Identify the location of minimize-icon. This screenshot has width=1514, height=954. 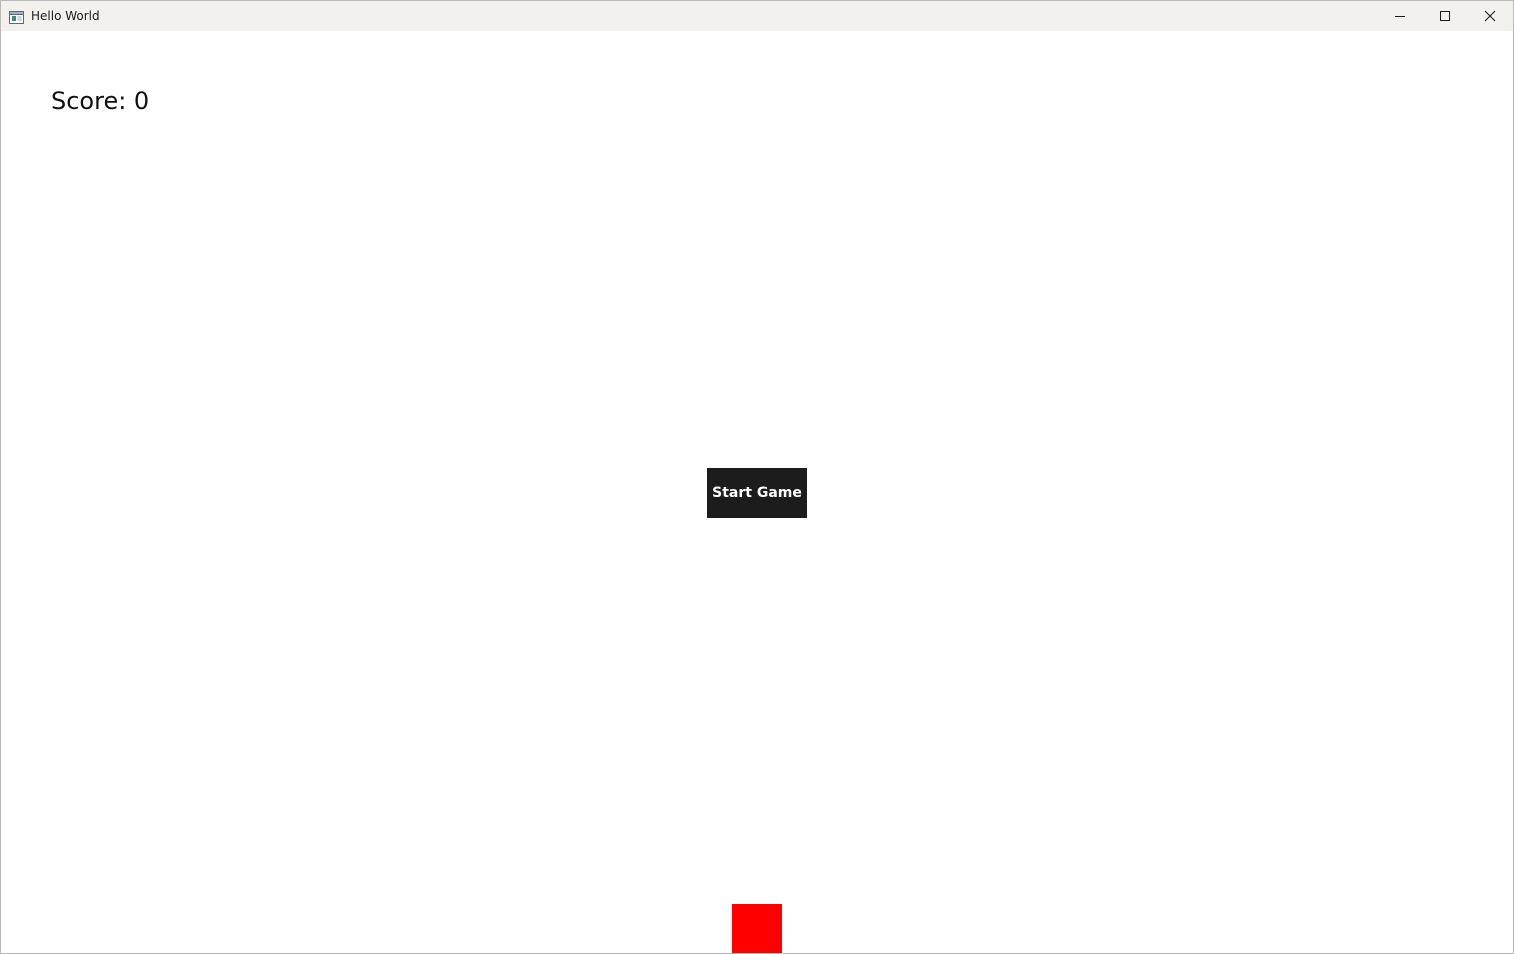
(1400, 16).